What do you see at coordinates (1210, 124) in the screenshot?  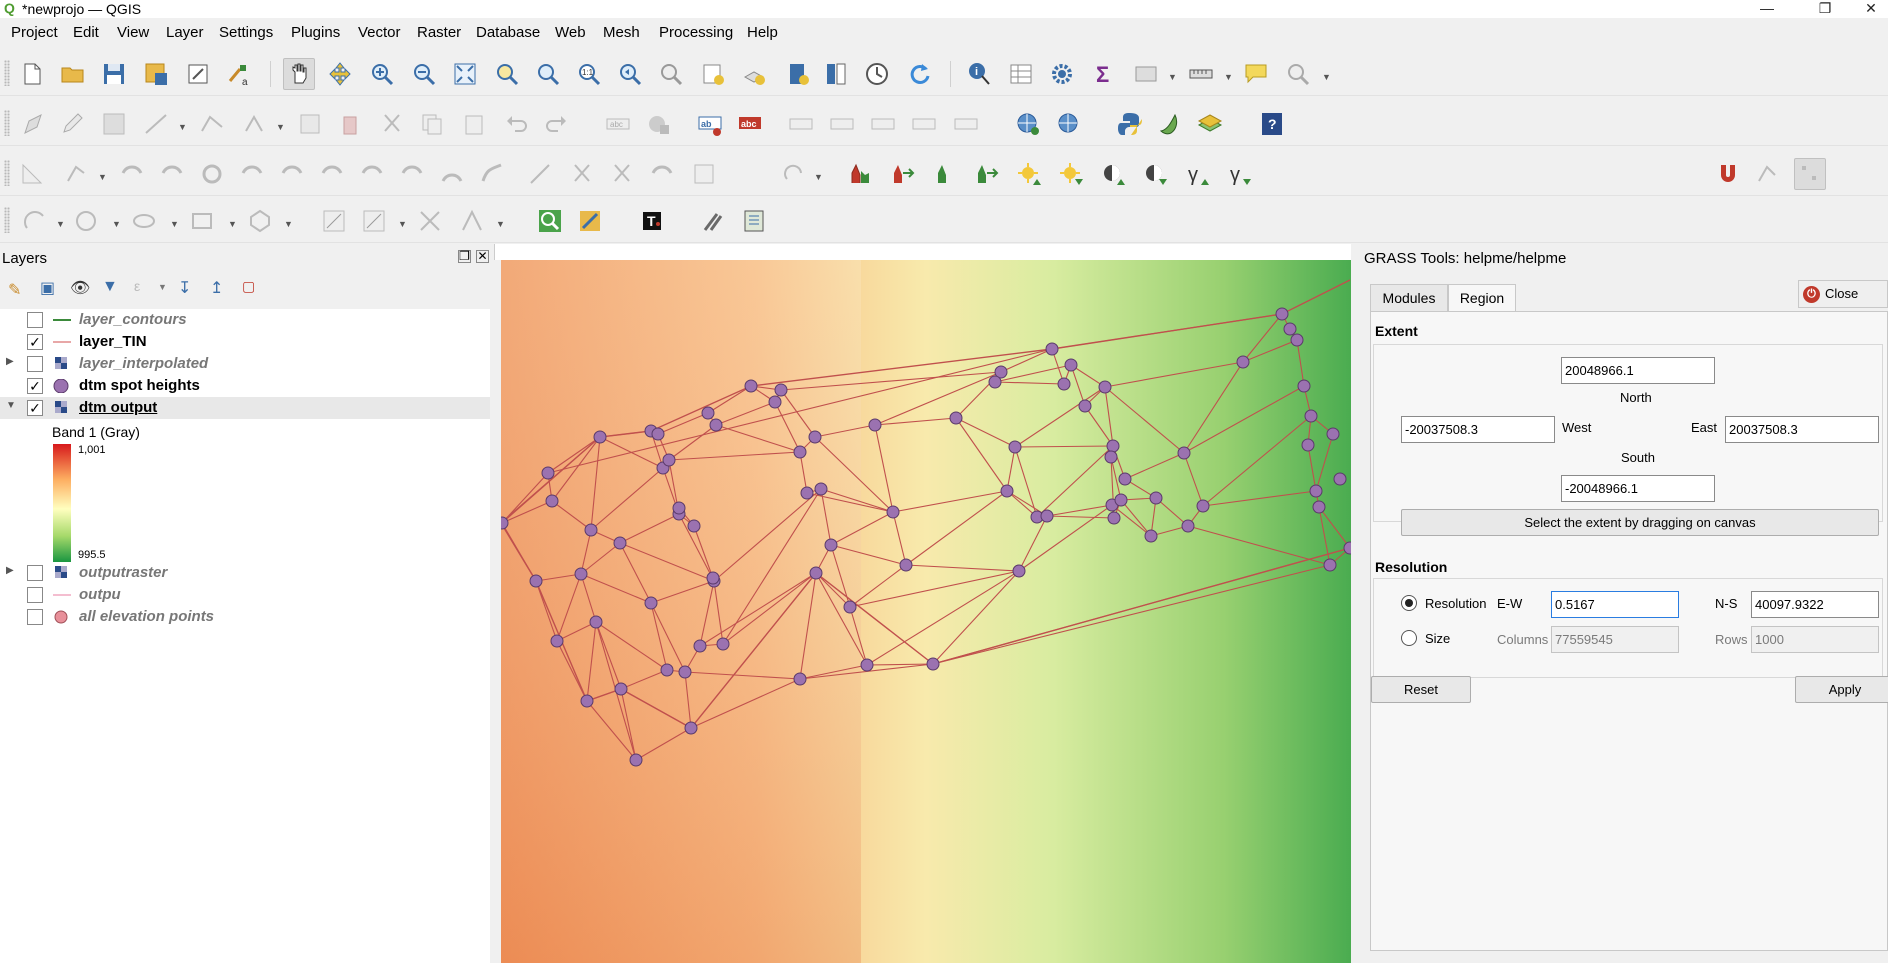 I see `layer-tool-icon` at bounding box center [1210, 124].